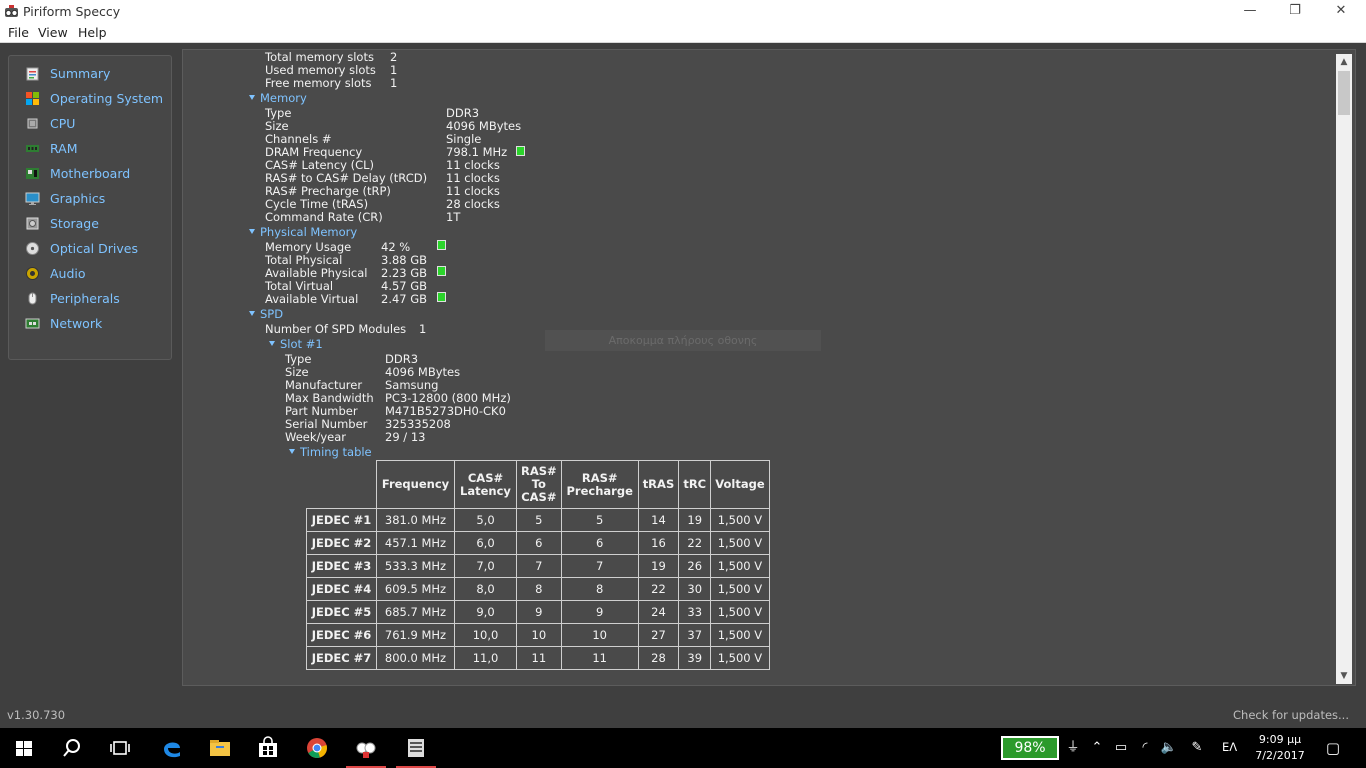  What do you see at coordinates (32, 173) in the screenshot?
I see `motherboard-icon` at bounding box center [32, 173].